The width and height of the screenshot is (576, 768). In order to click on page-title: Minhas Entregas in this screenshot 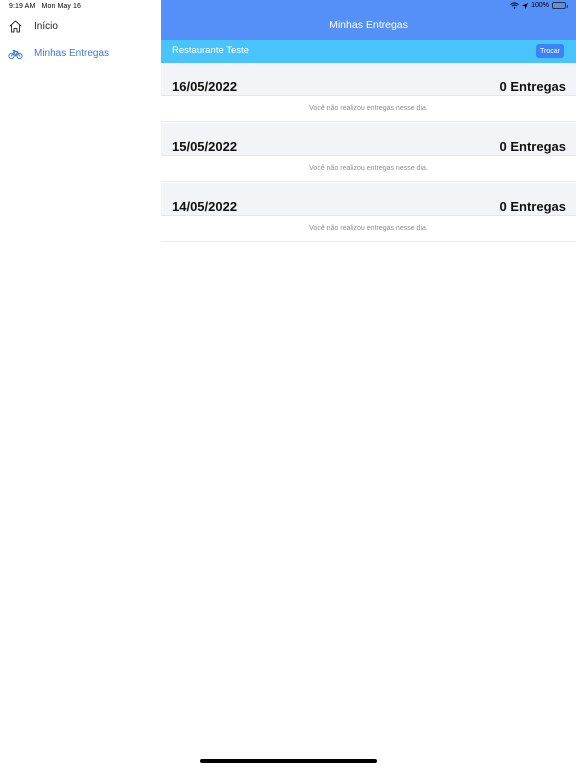, I will do `click(368, 25)`.